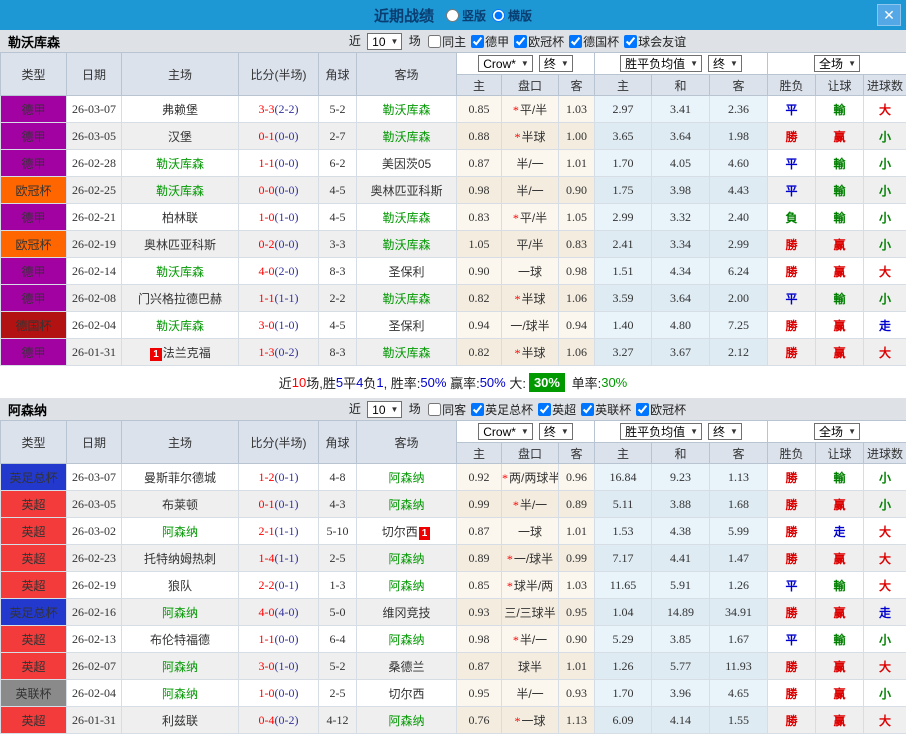  Describe the element at coordinates (512, 15) in the screenshot. I see `layout-radio-horizontal: 横版` at that location.